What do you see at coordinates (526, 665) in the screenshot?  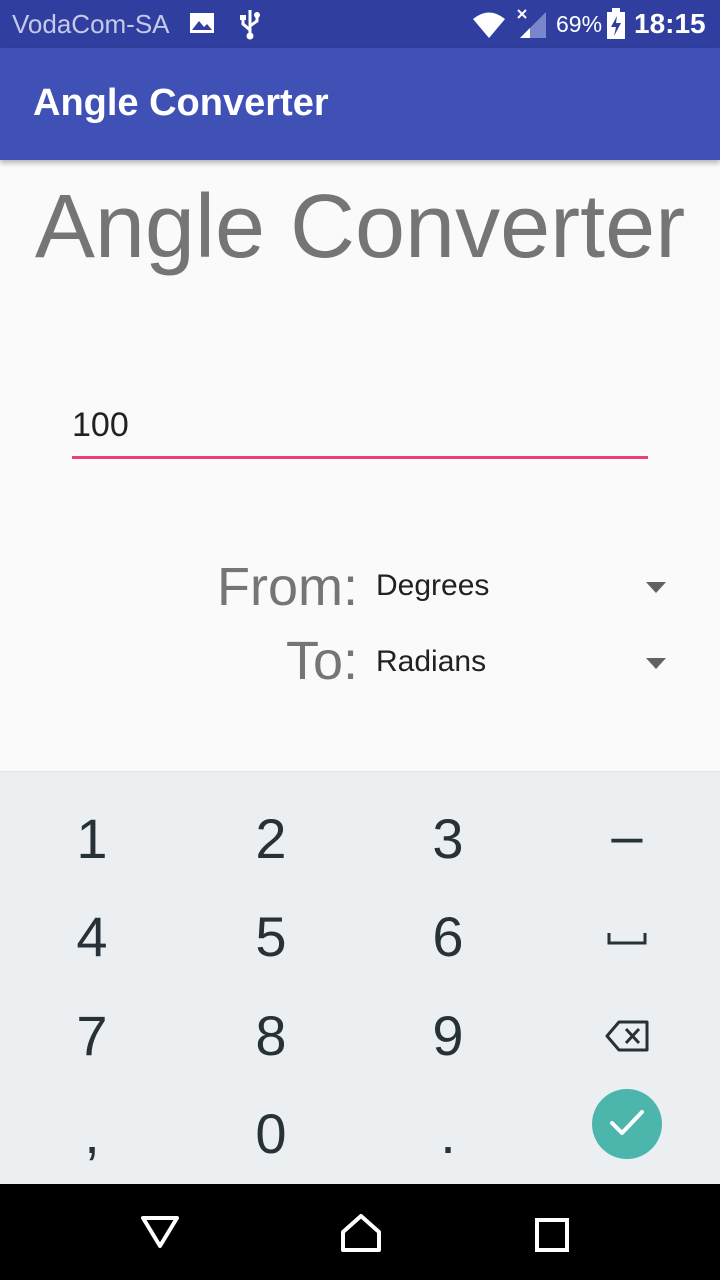 I see `to-unit-dropdown: Radians` at bounding box center [526, 665].